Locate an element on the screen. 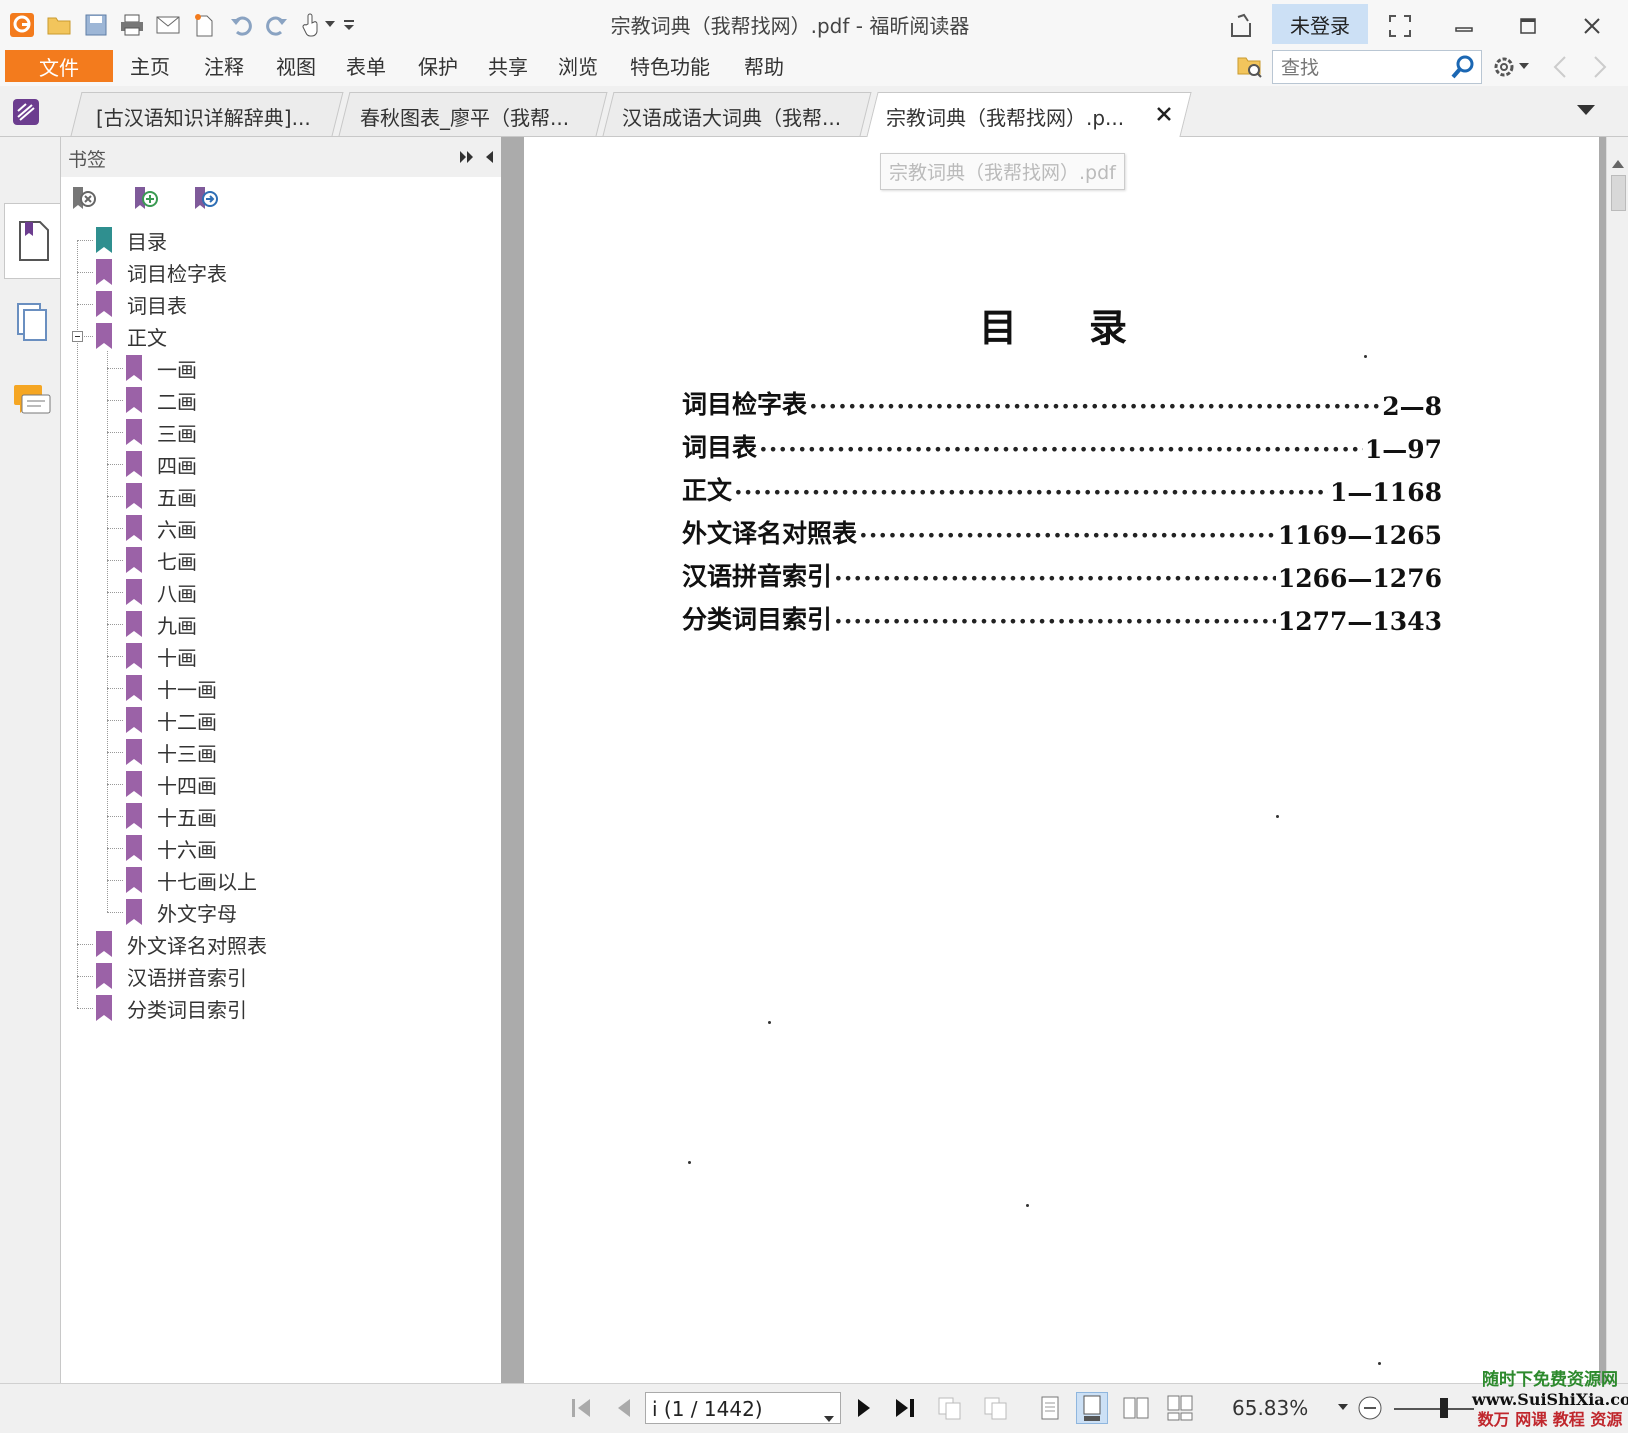  bookmark-item: 二画 is located at coordinates (293, 400).